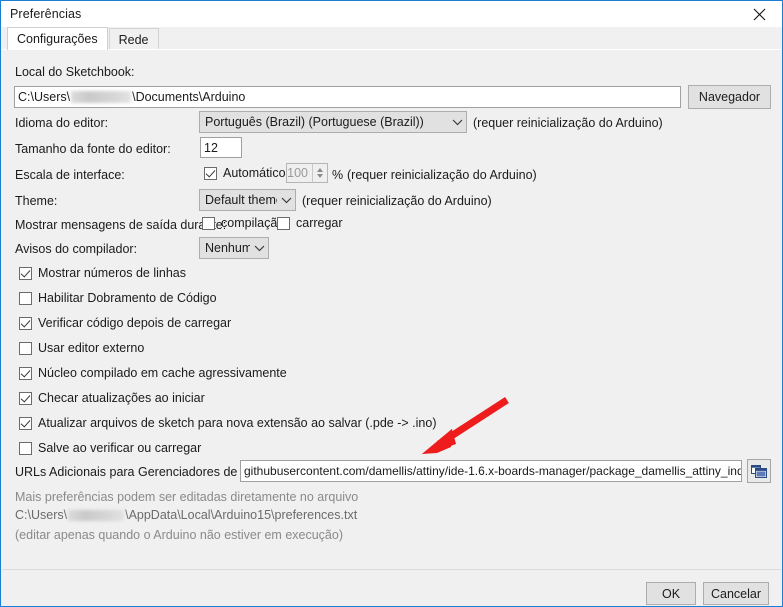 This screenshot has height=607, width=783. Describe the element at coordinates (112, 273) in the screenshot. I see `checkbox-label: Mostrar números de linhas` at that location.